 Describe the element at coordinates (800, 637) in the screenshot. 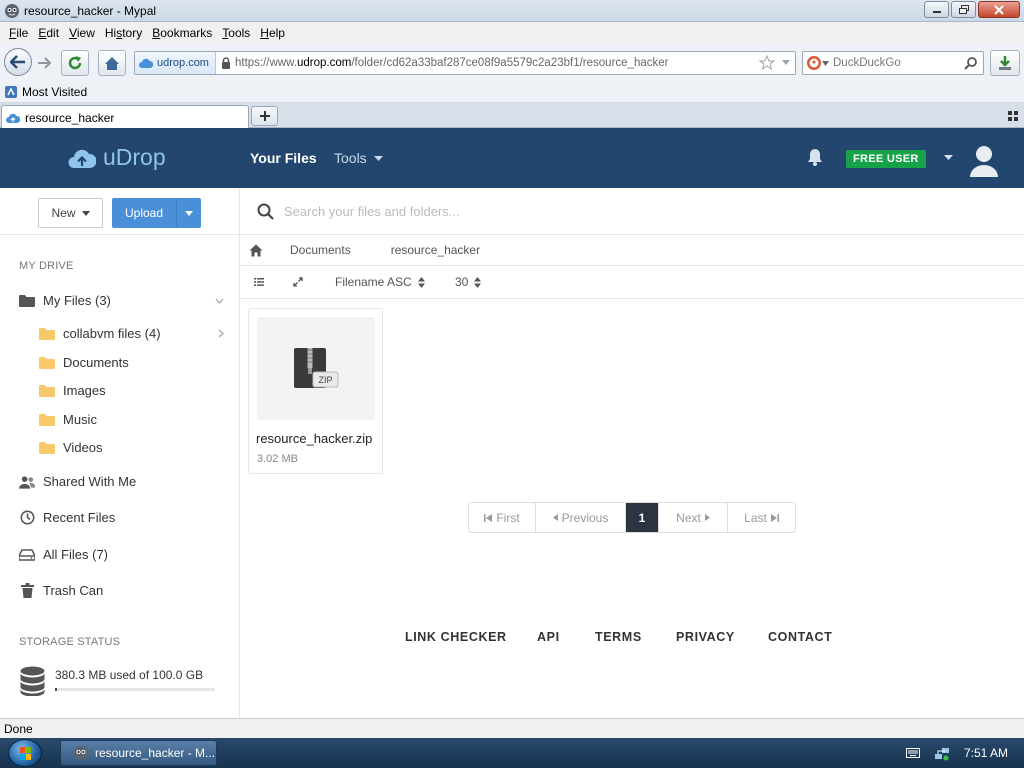

I see `footer-contact: CONTACT` at that location.